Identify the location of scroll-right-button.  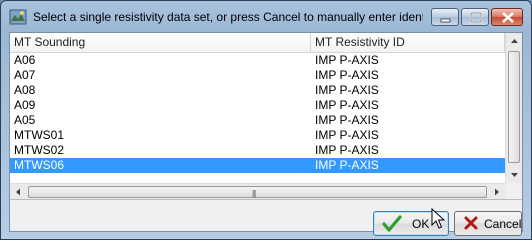
(496, 191).